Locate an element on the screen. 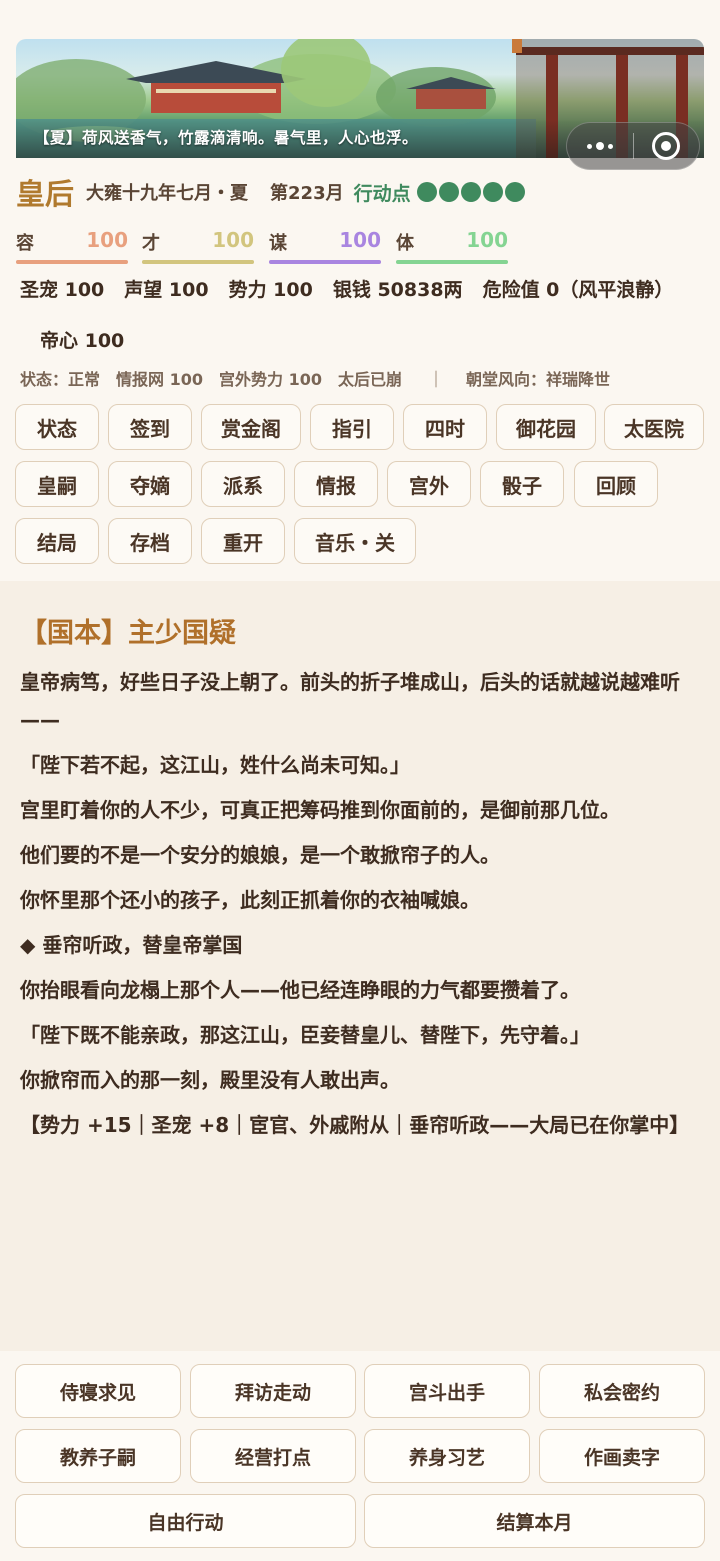  attr-mou: 谋 100 is located at coordinates (325, 245).